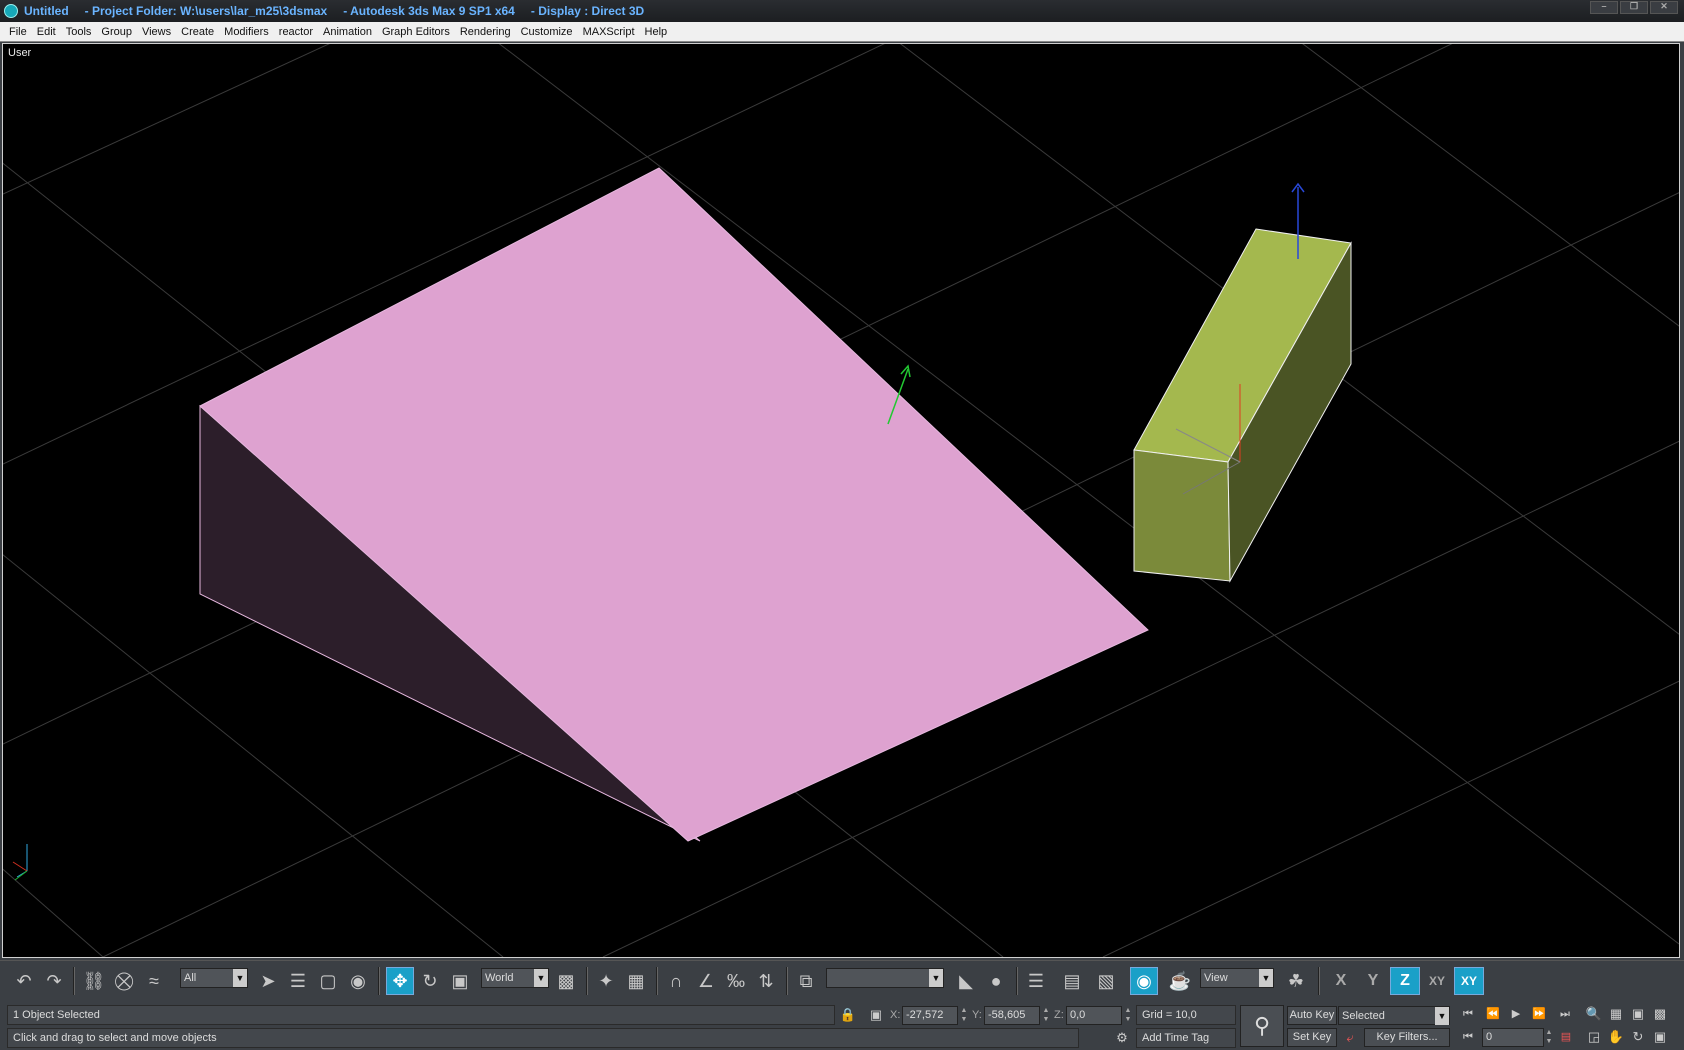 This screenshot has height=1050, width=1684. I want to click on y-coordinate-field: -58,605, so click(1012, 1015).